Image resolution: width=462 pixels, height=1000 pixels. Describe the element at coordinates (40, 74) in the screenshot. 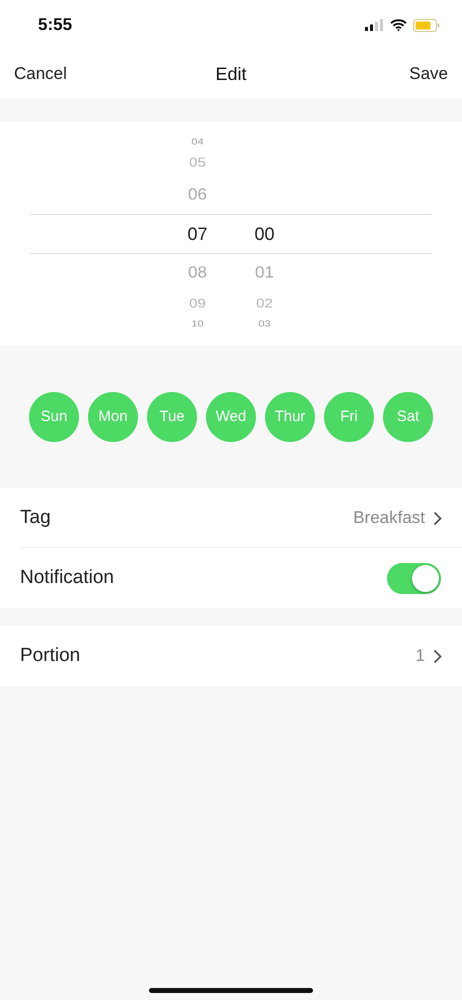

I see `cancel-button: Cancel` at that location.